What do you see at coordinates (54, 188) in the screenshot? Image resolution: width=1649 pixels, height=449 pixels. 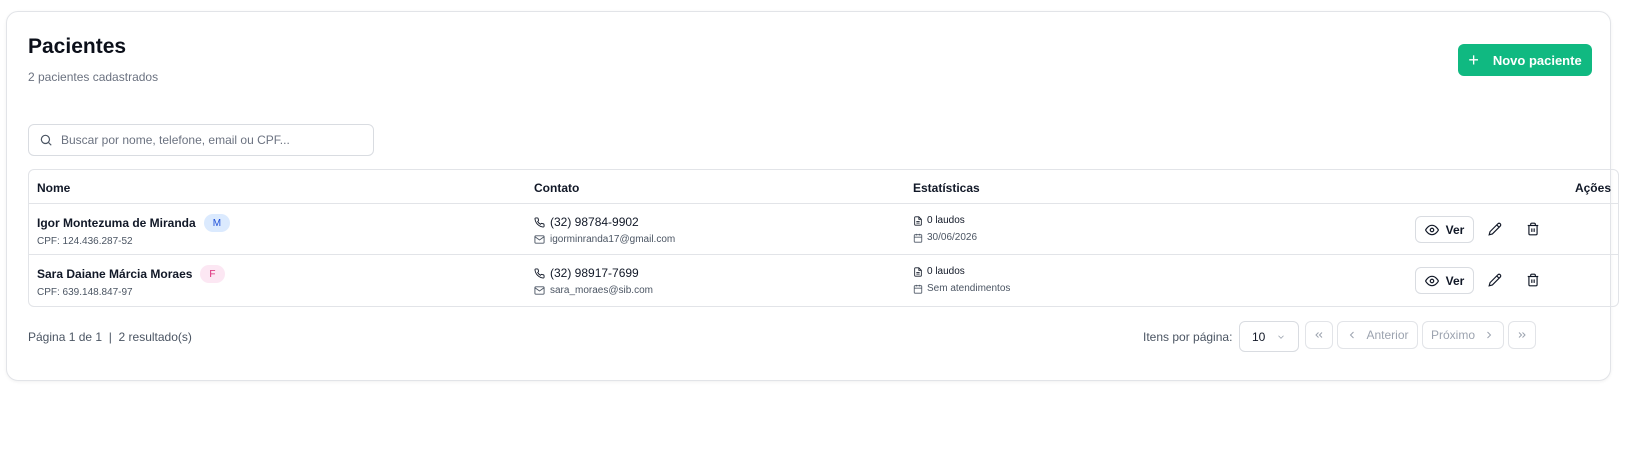 I see `column-header-name: Nome` at bounding box center [54, 188].